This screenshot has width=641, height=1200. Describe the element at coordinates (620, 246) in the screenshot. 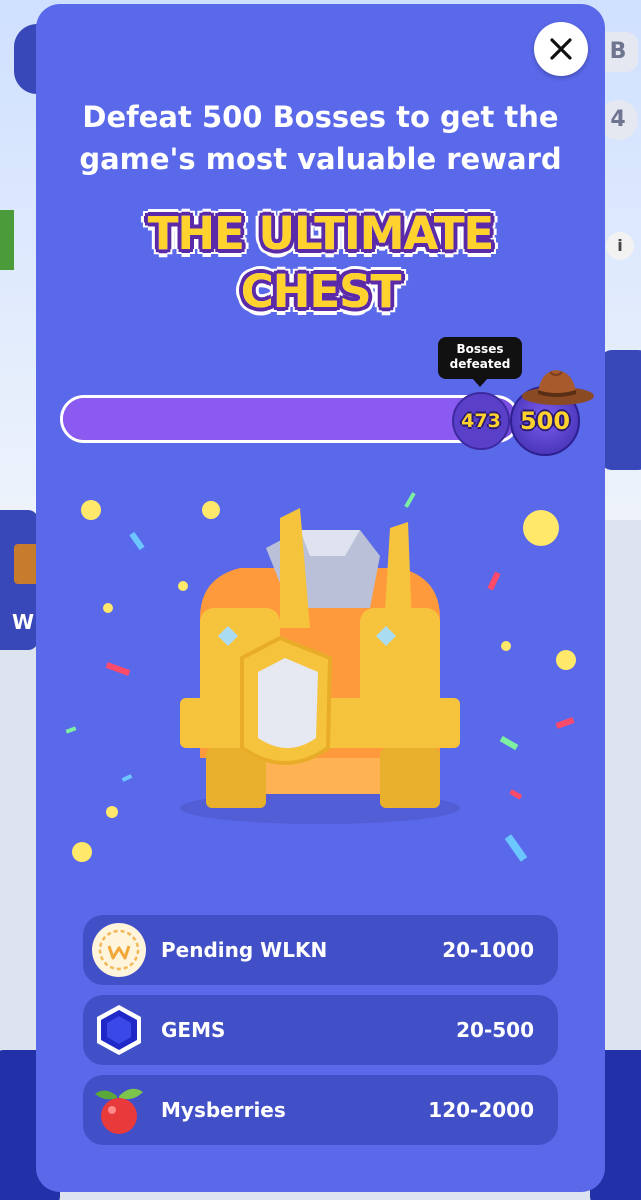

I see `bg-info-icon: i` at that location.